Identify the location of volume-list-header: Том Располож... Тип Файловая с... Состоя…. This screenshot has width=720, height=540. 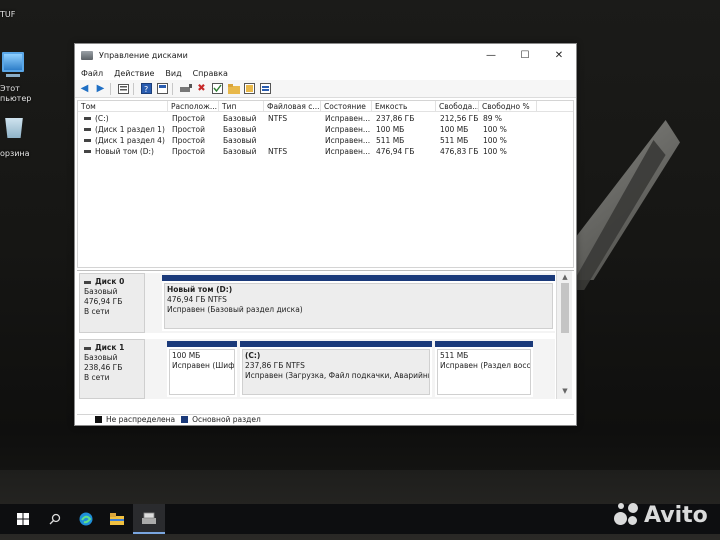
(325, 106).